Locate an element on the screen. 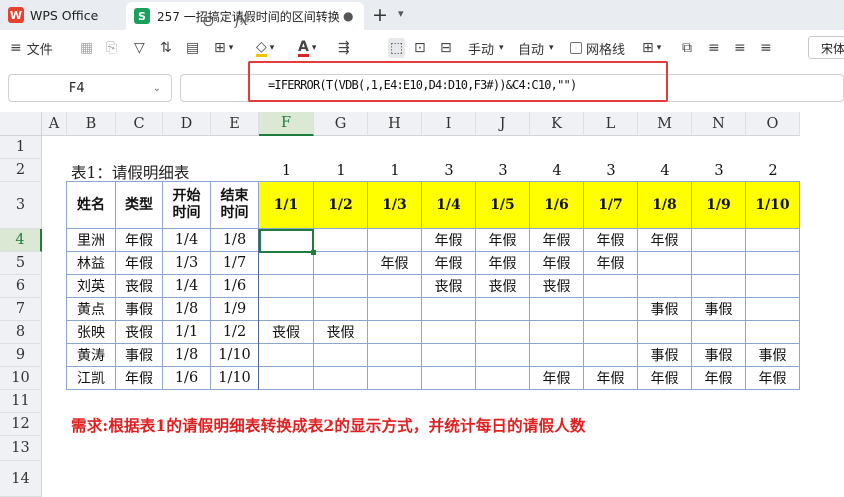  cell-style-icon: ⊞ ▾ is located at coordinates (651, 48).